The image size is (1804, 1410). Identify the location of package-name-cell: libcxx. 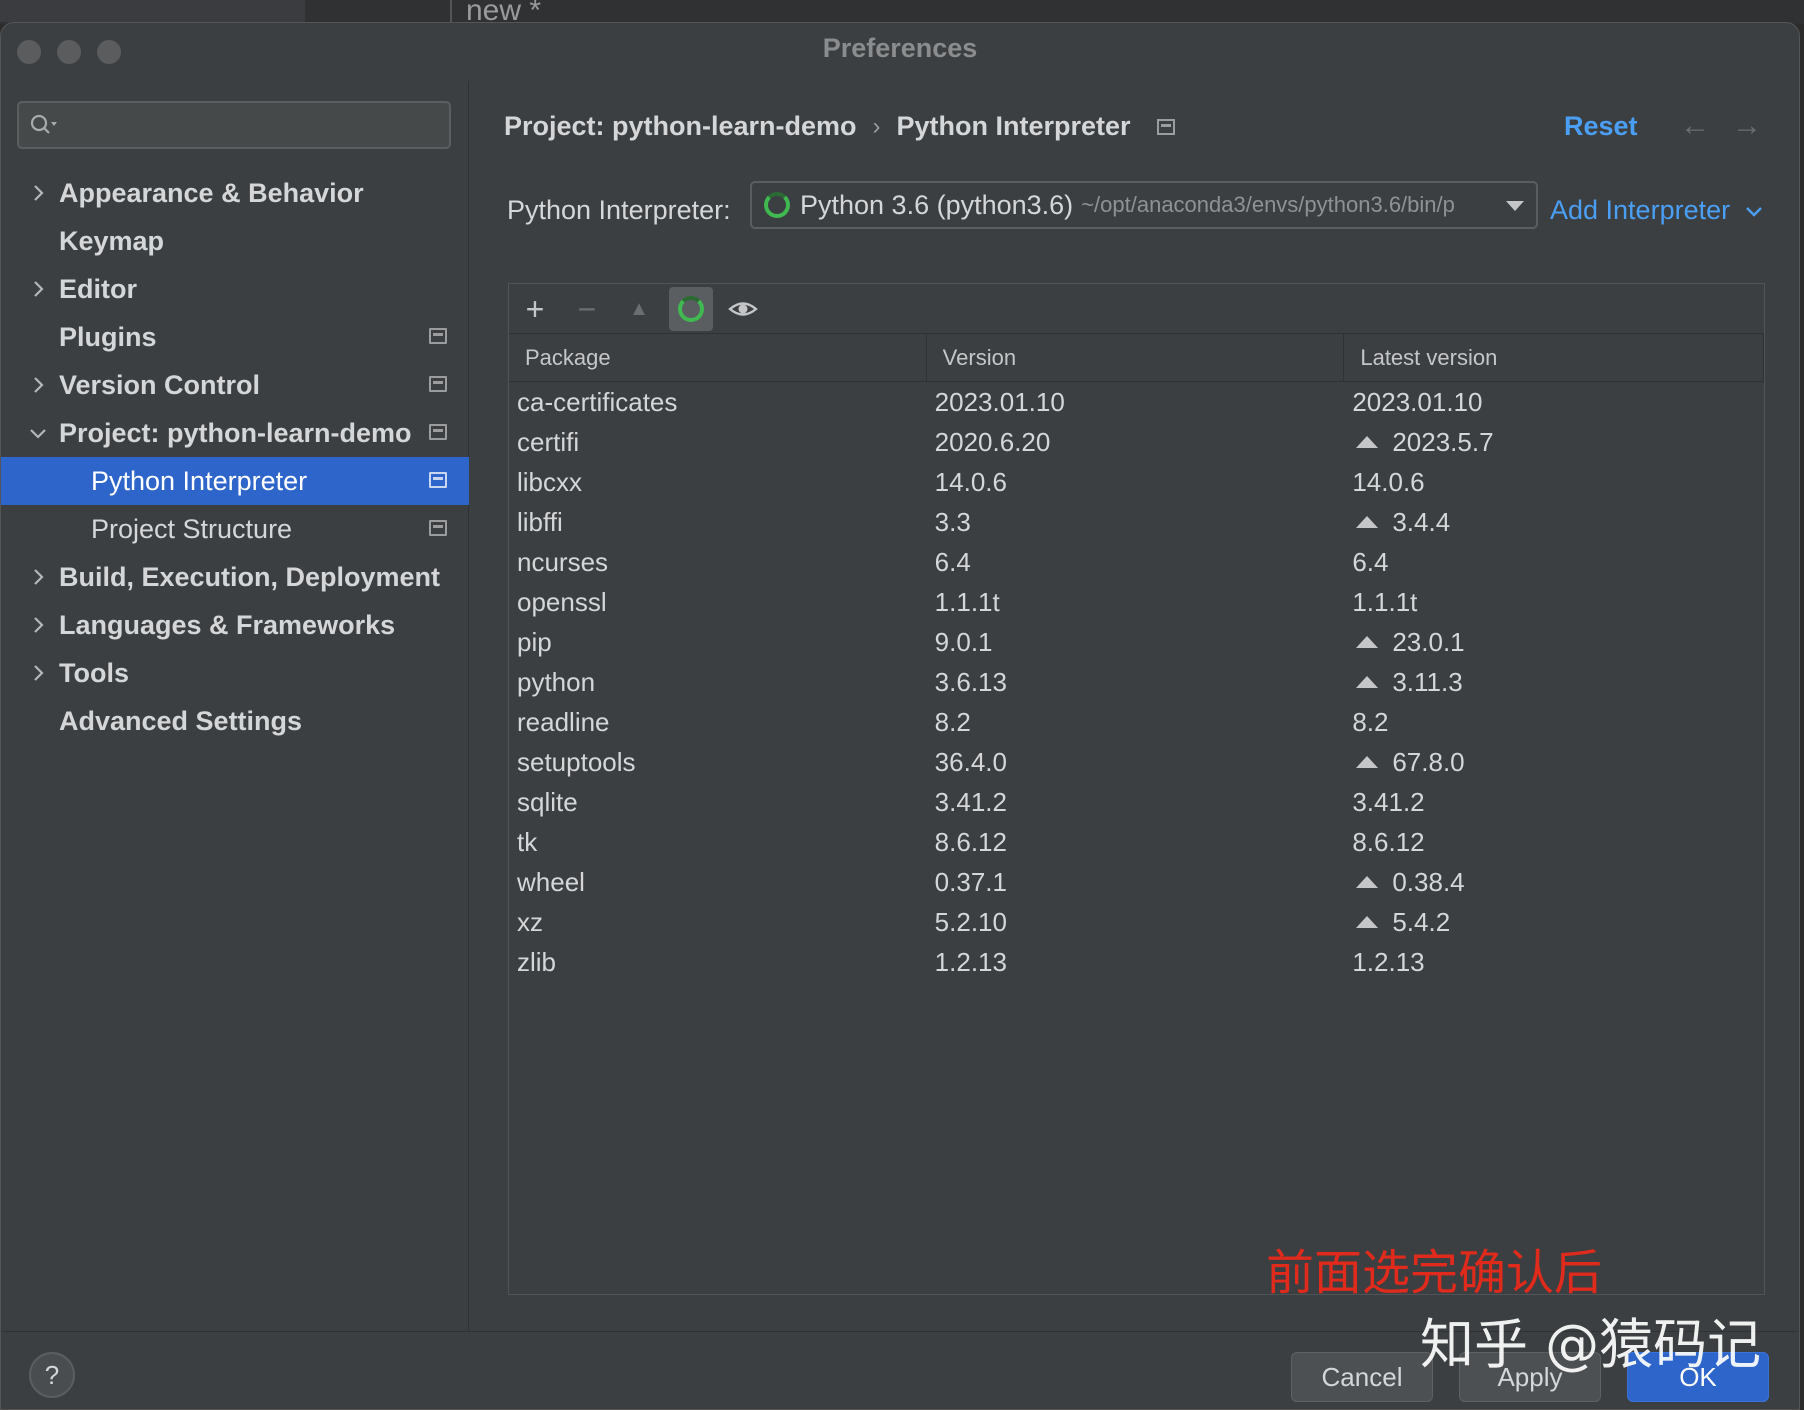
(550, 481).